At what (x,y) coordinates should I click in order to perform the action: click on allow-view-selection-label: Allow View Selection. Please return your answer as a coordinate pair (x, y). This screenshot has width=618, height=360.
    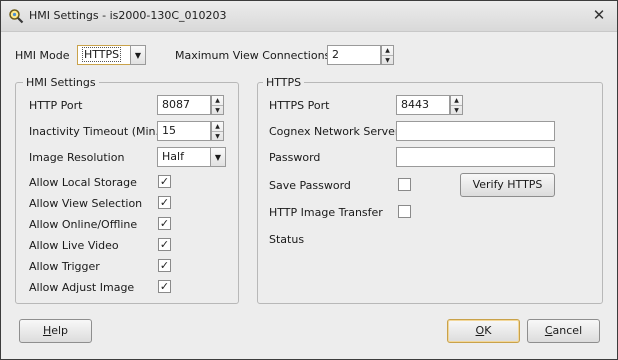
    Looking at the image, I should click on (86, 203).